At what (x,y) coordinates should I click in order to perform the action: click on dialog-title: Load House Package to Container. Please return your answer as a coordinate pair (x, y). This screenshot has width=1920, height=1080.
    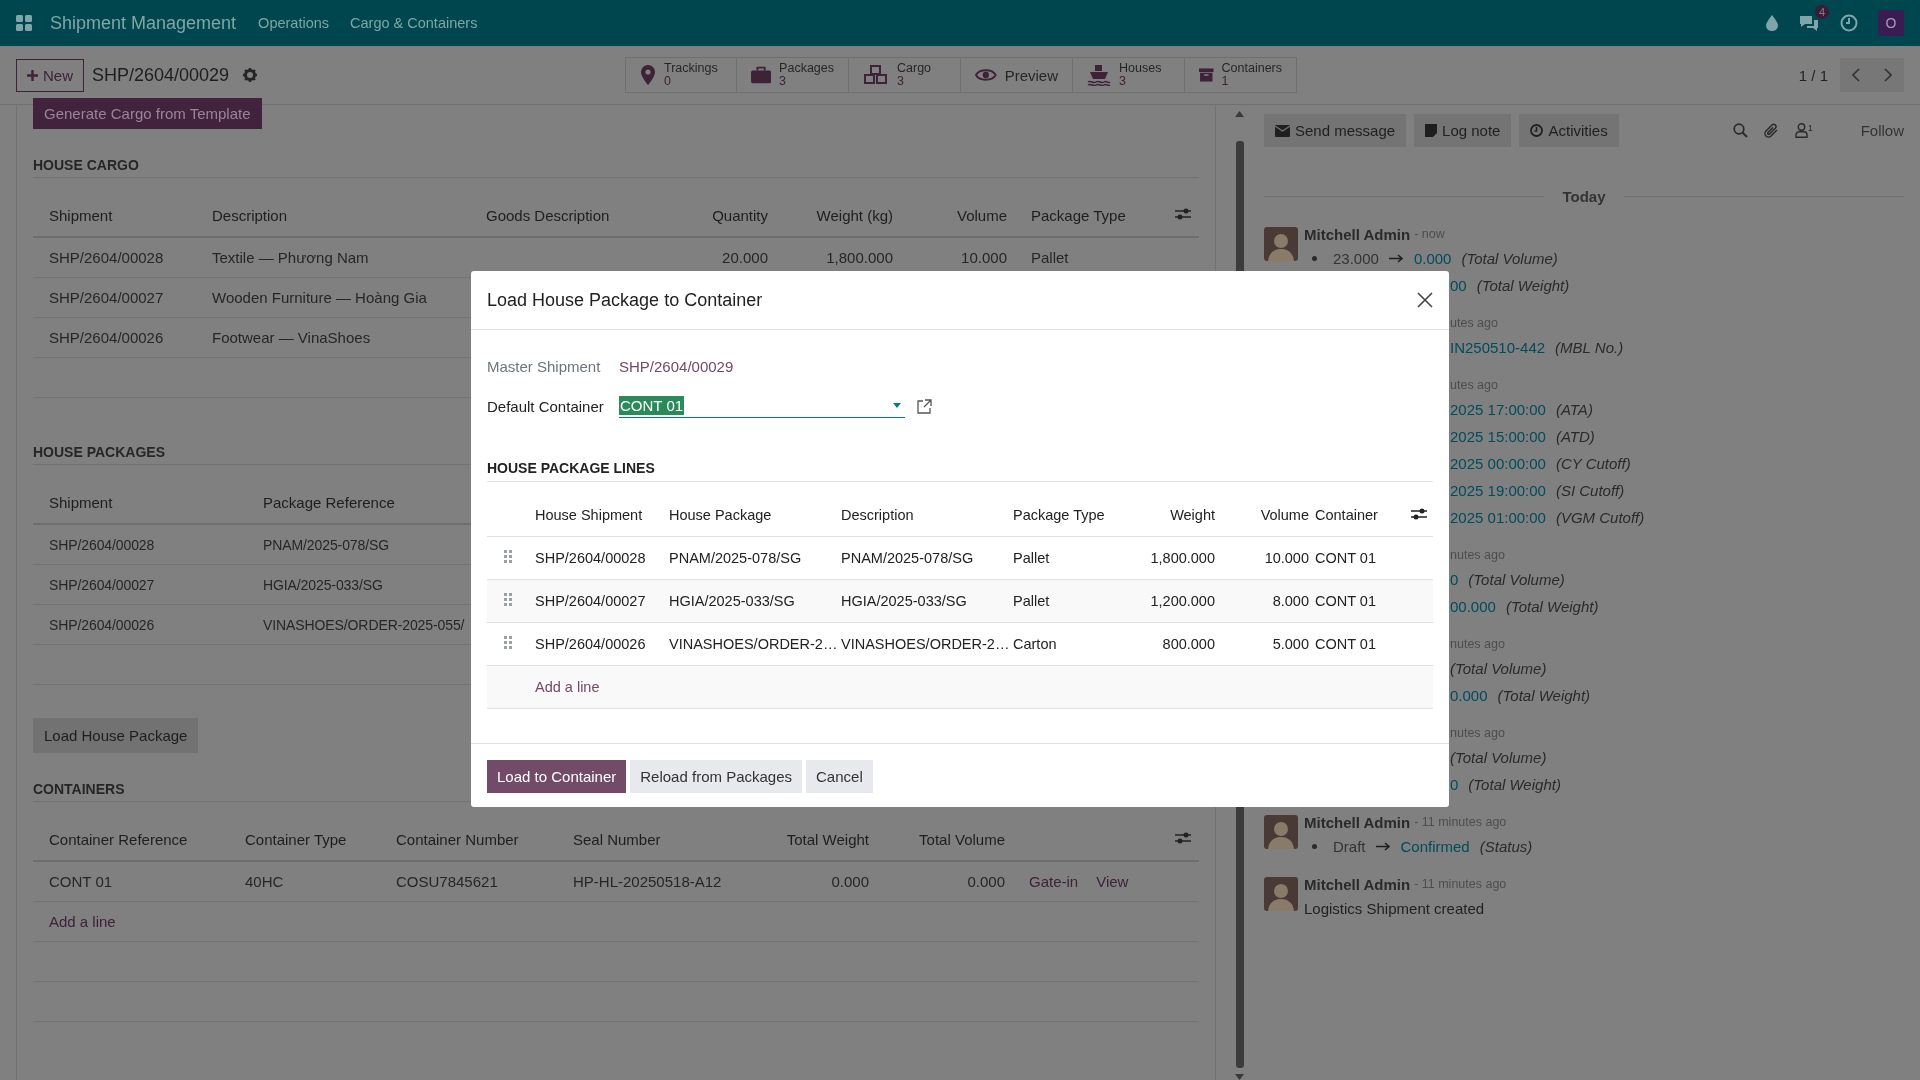
    Looking at the image, I should click on (625, 300).